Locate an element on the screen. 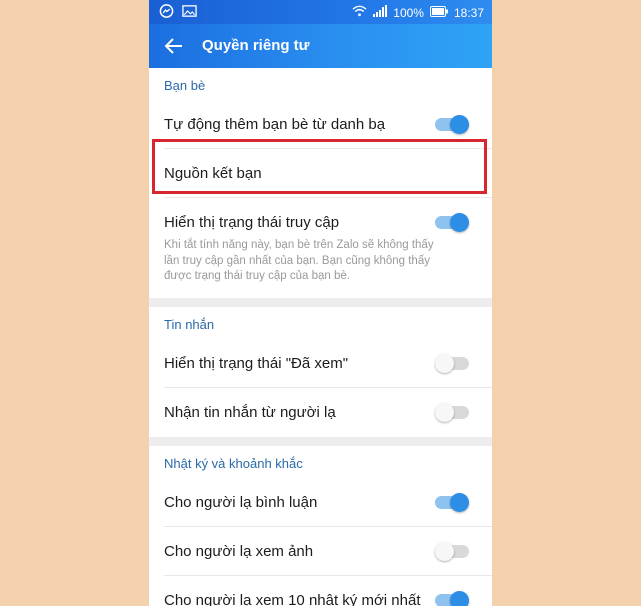 The width and height of the screenshot is (641, 606). setting-label: Hiển thị trạng thái "Đã xem" is located at coordinates (256, 363).